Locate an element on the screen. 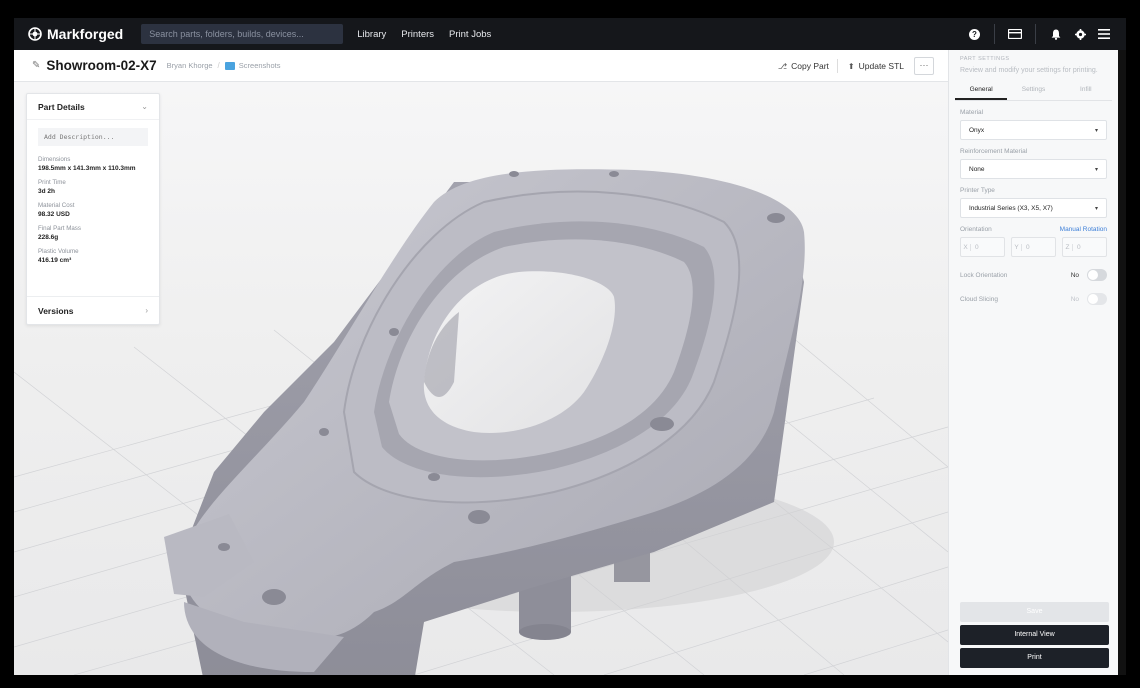 This screenshot has height=688, width=1140. material-select: Onyx ▾ is located at coordinates (1033, 130).